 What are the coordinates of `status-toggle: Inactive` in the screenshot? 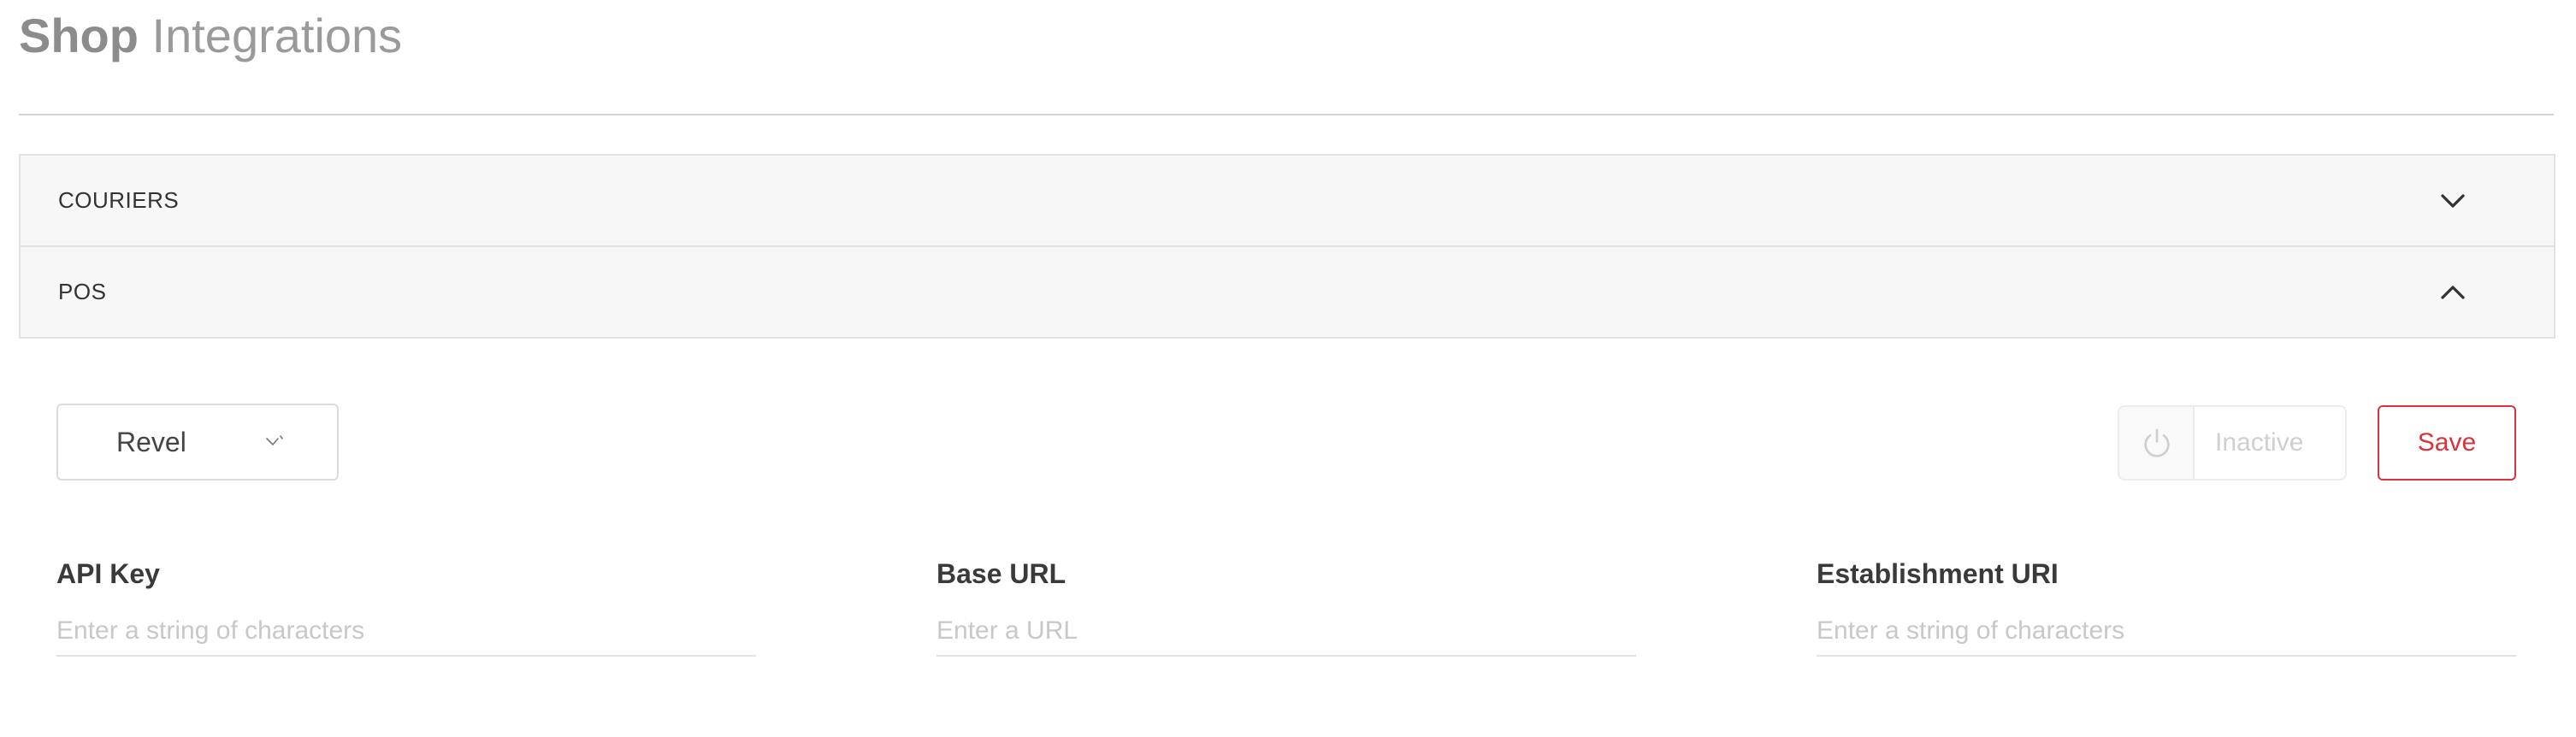 It's located at (2232, 443).